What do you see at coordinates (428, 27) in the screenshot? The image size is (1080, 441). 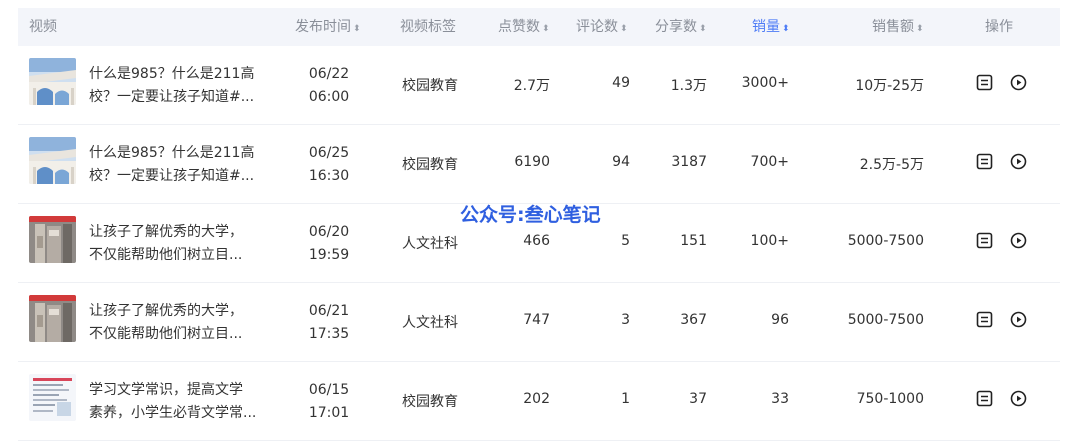 I see `header-video-tag: 视频标签` at bounding box center [428, 27].